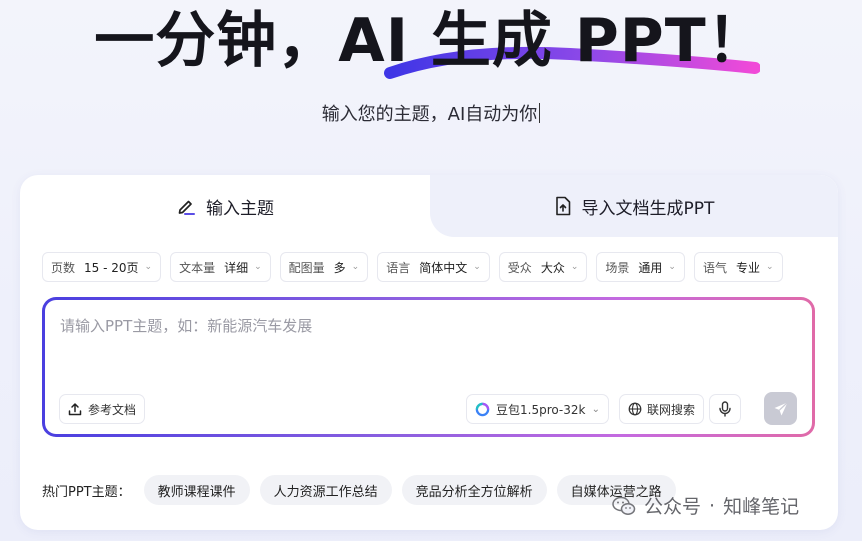 The height and width of the screenshot is (541, 862). I want to click on upload-icon, so click(75, 409).